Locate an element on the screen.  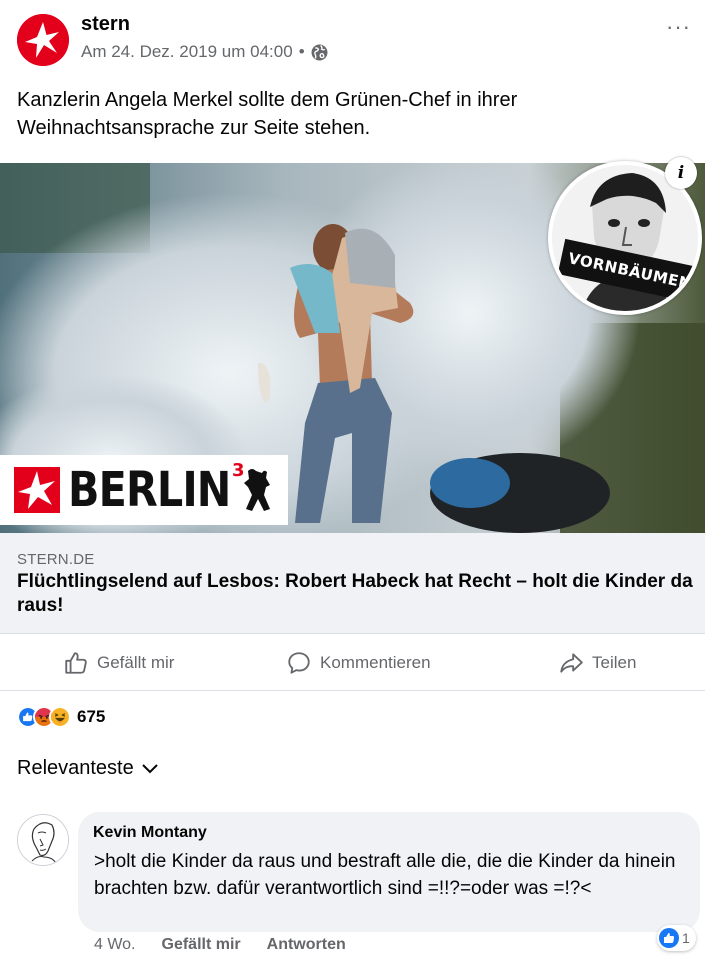
share-button: Teilen is located at coordinates (597, 663).